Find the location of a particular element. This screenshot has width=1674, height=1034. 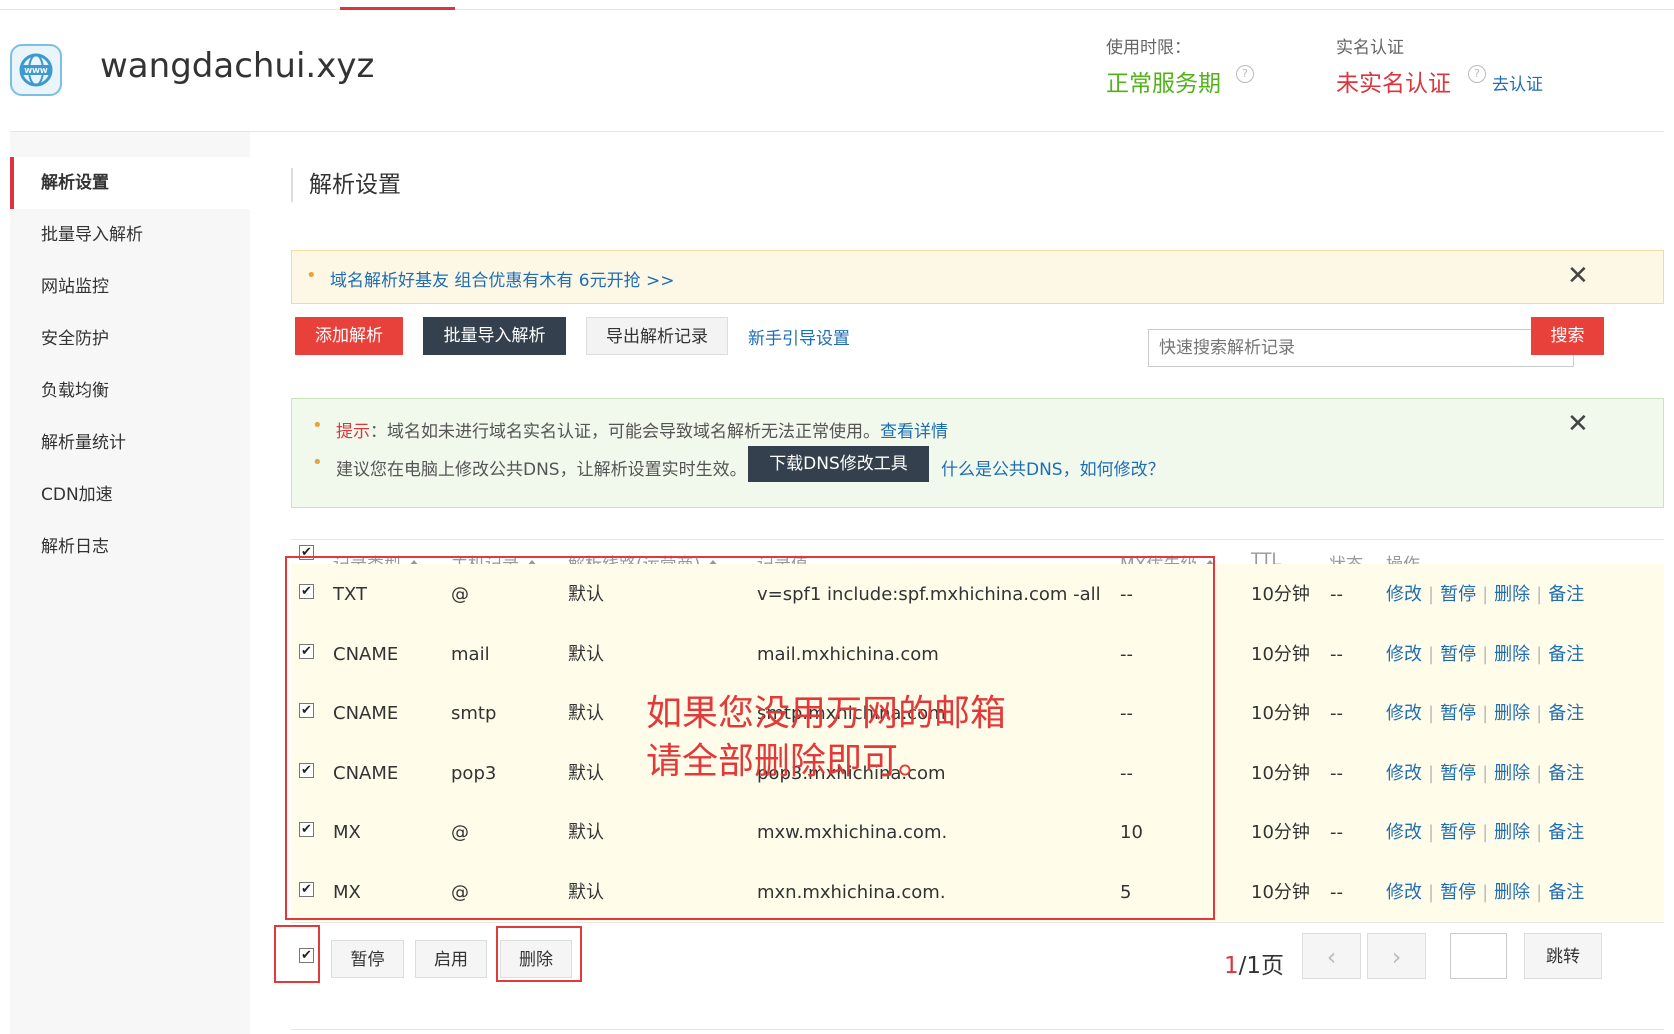

sidebar-item-load-balance: 负载均衡 is located at coordinates (130, 391).